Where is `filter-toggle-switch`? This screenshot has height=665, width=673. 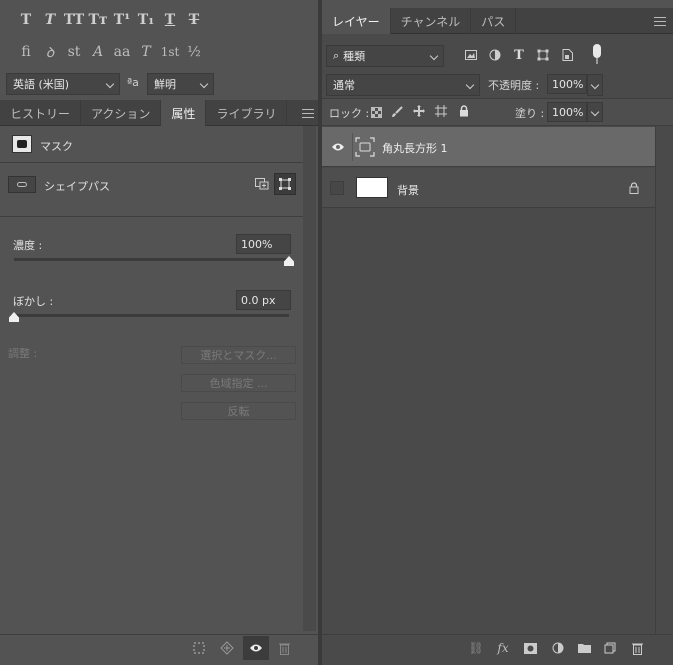
filter-toggle-switch is located at coordinates (597, 51).